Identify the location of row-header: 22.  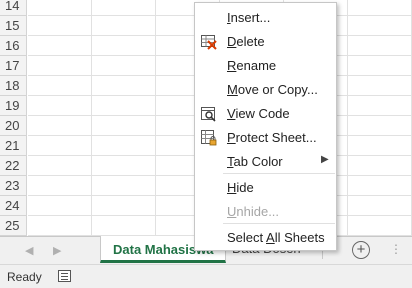
(13, 166).